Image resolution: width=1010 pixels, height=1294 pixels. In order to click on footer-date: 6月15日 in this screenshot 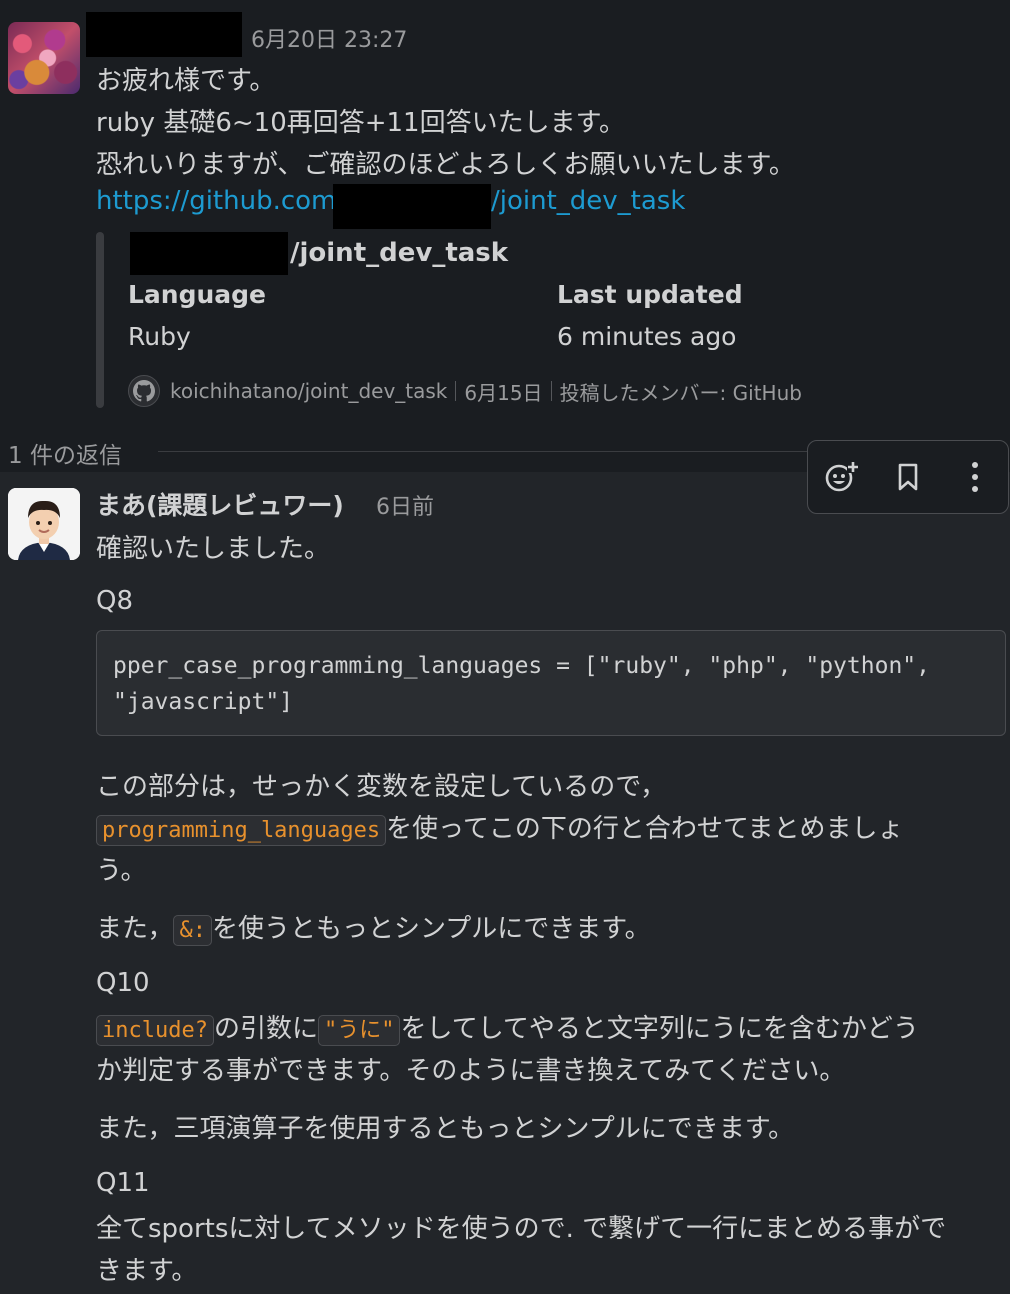, I will do `click(503, 392)`.